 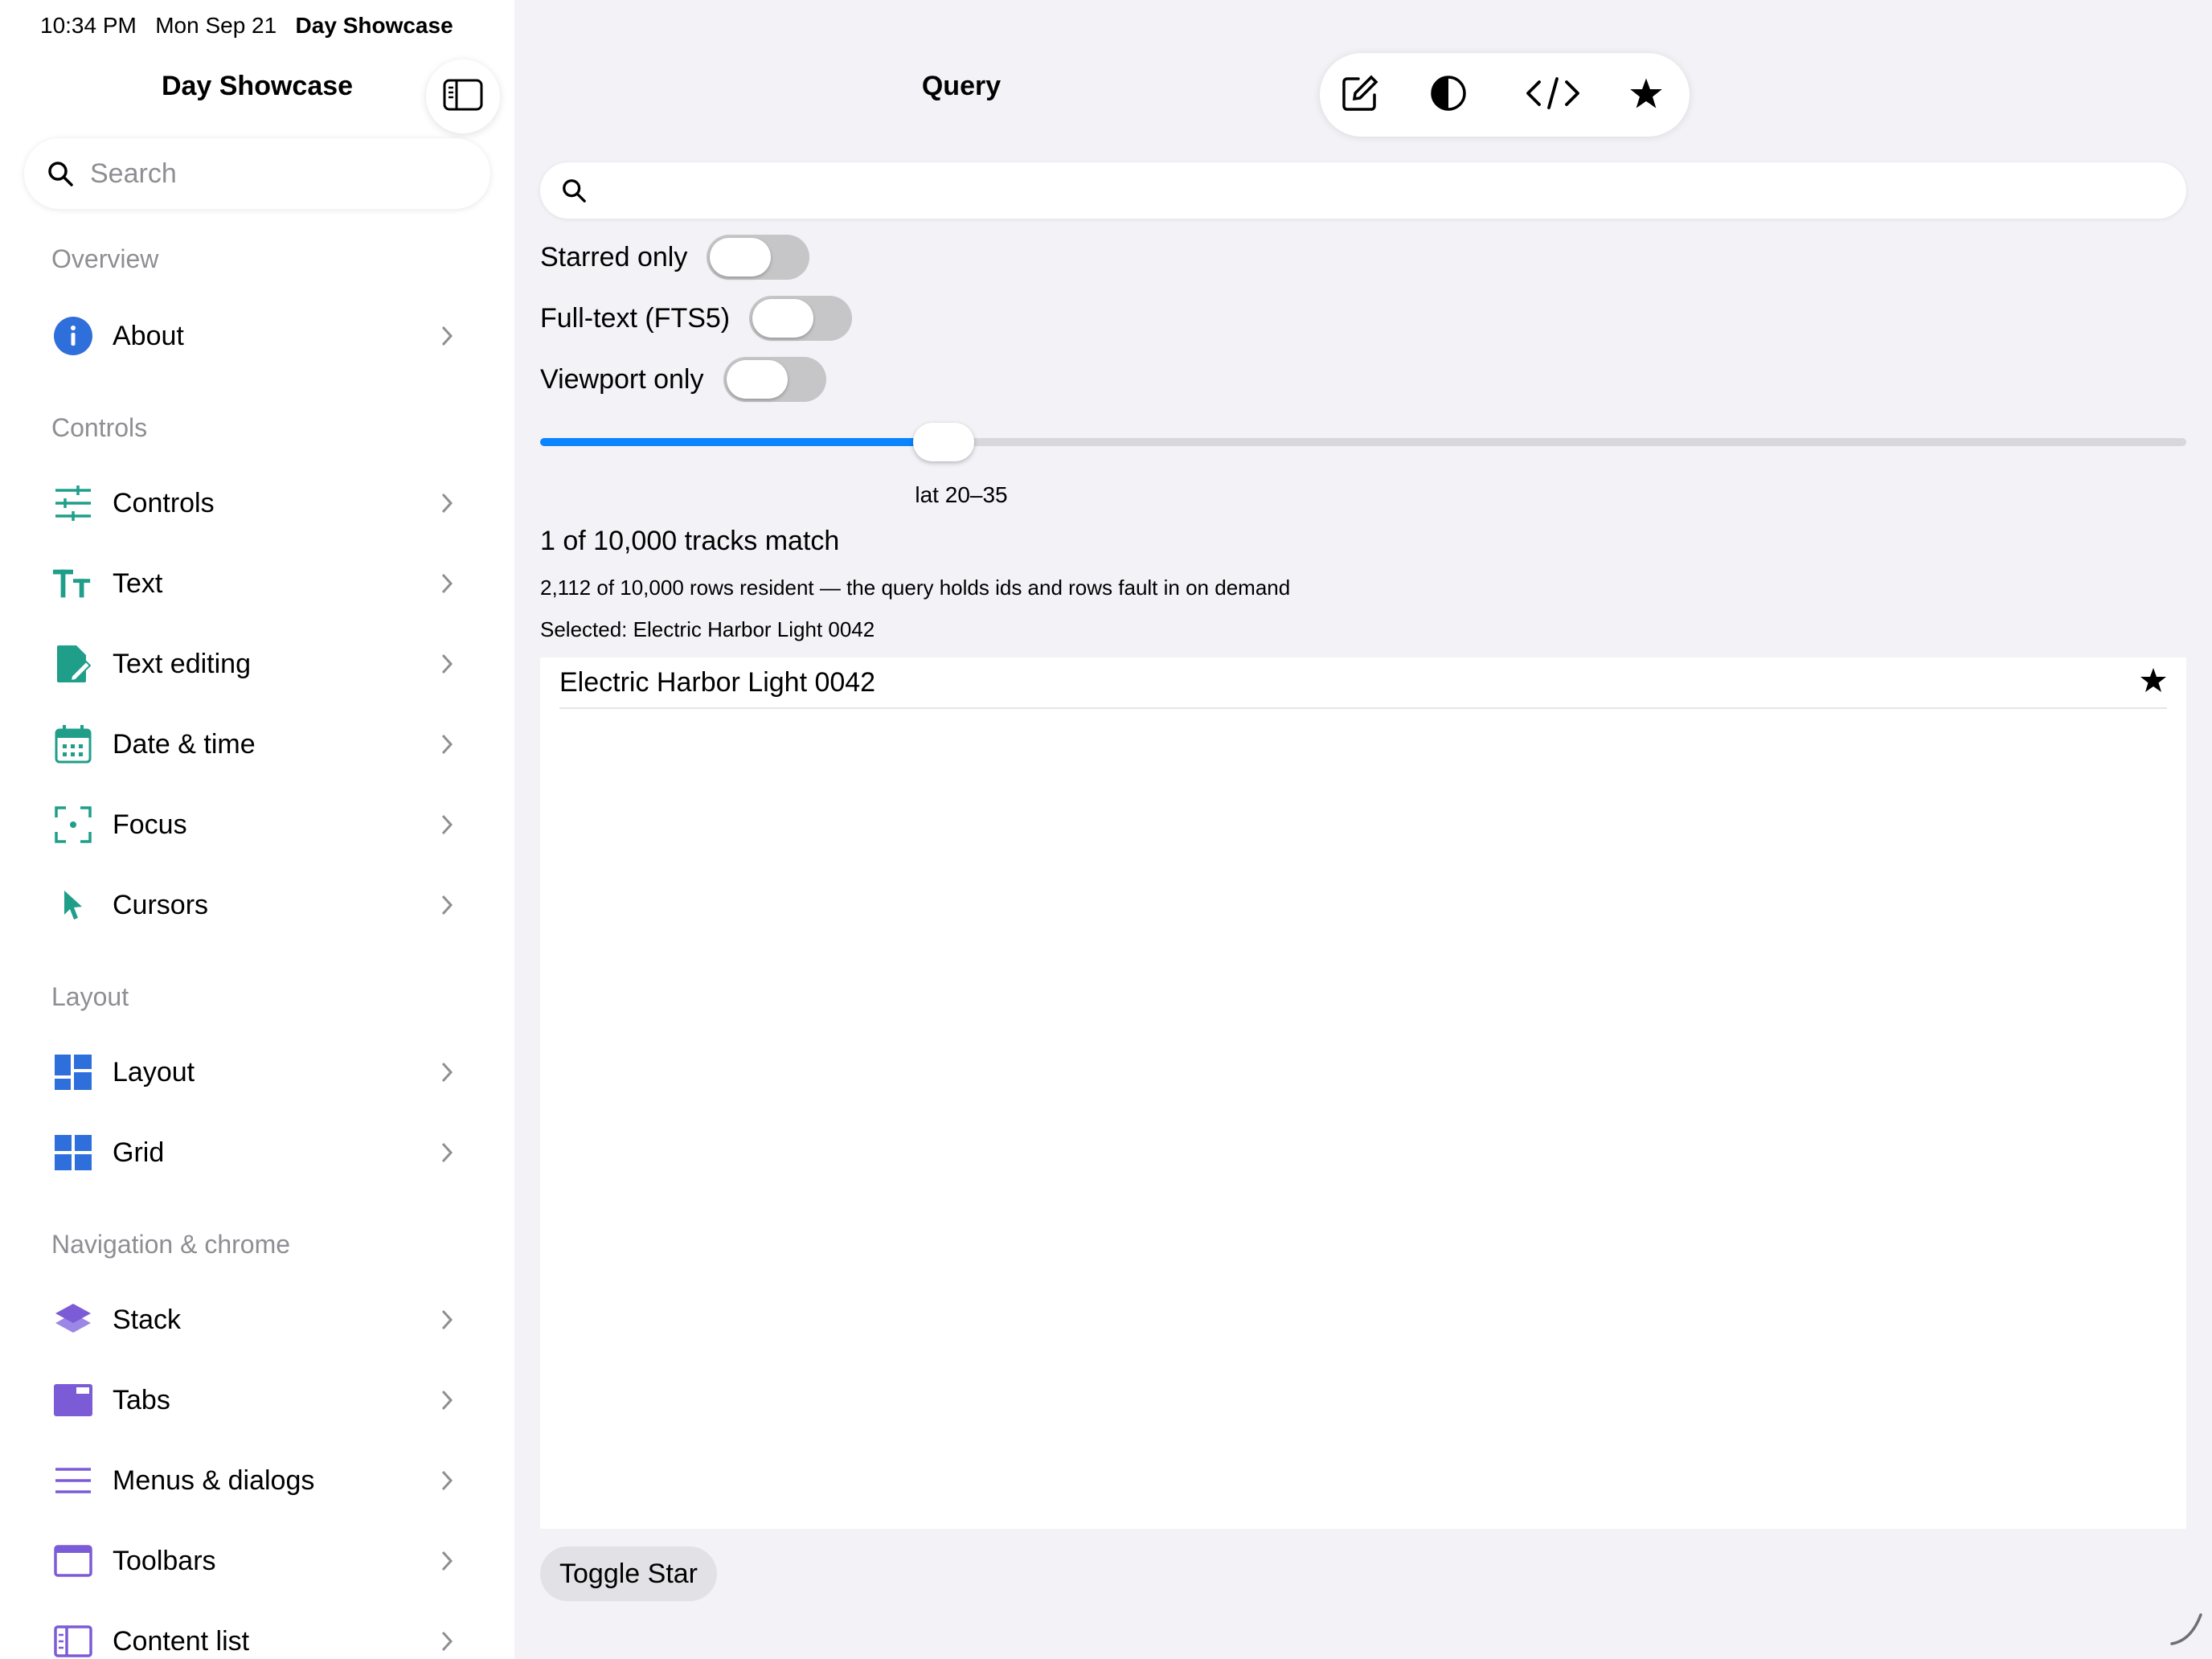 I want to click on sidebar-item-menus-dialogs: Menus & dialogs, so click(x=257, y=1480).